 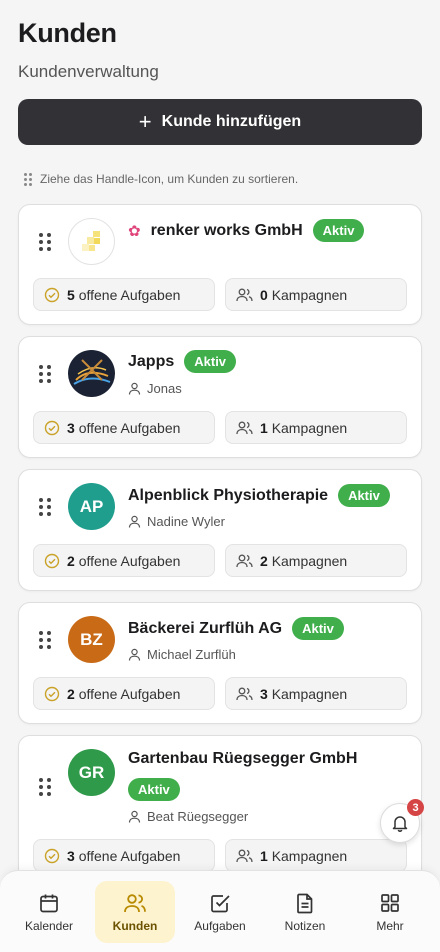 I want to click on tasks-count: 3, so click(x=71, y=855).